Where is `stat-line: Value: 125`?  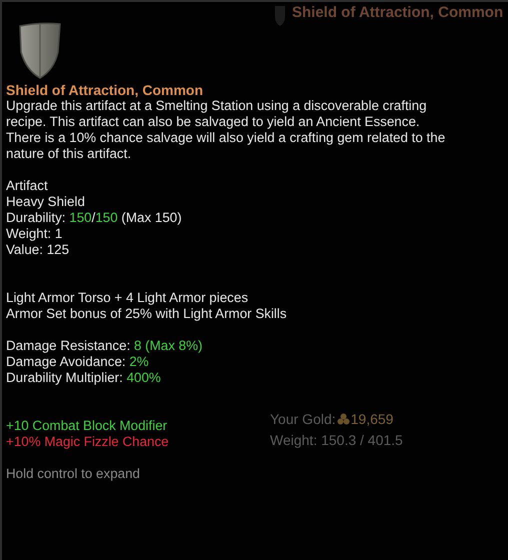 stat-line: Value: 125 is located at coordinates (38, 250).